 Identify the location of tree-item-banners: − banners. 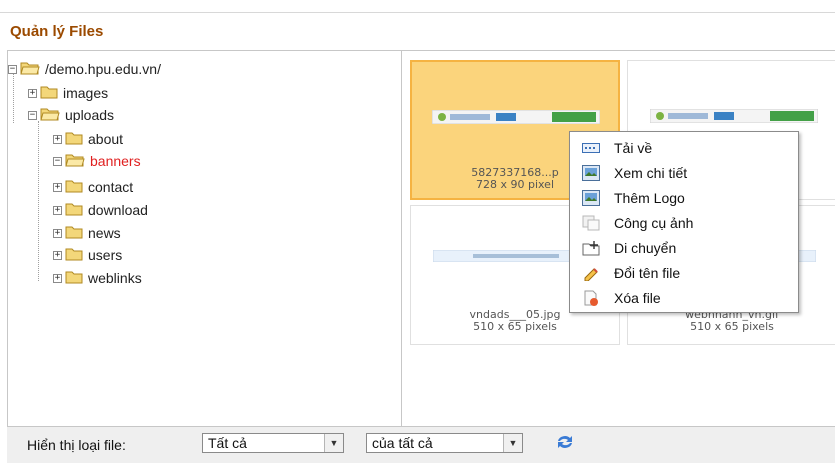
(97, 161).